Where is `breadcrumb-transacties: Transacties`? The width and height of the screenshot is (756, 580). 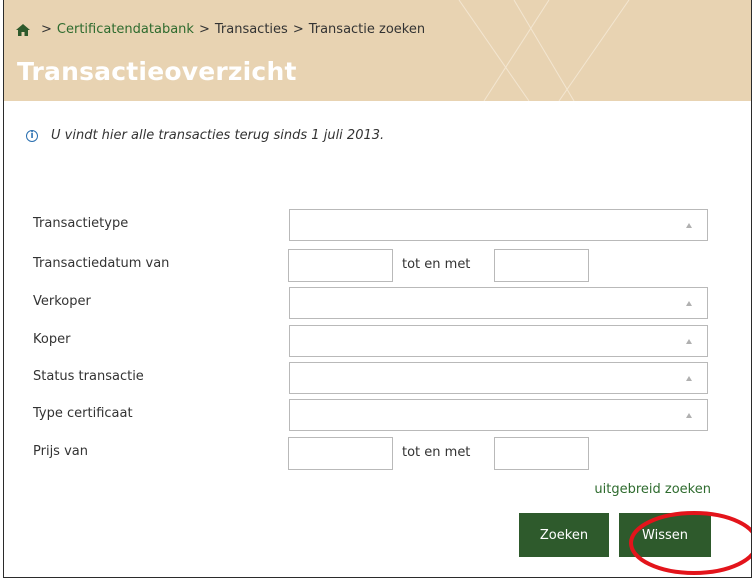
breadcrumb-transacties: Transacties is located at coordinates (251, 29).